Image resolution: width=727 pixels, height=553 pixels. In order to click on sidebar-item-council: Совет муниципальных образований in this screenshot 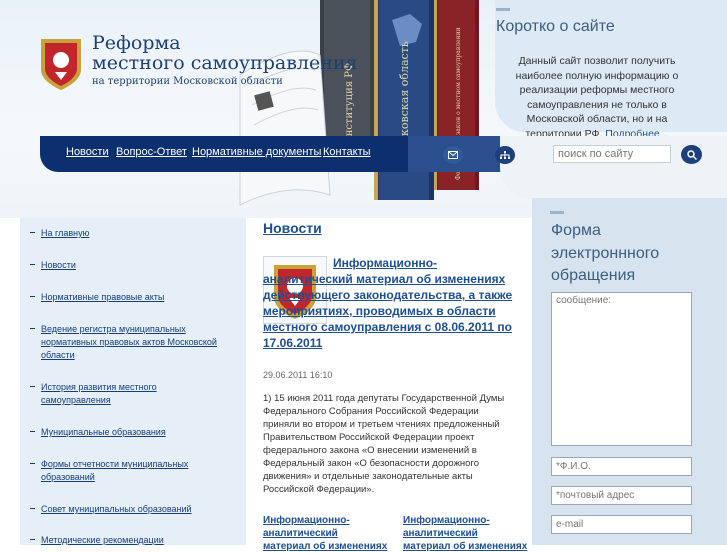, I will do `click(125, 509)`.